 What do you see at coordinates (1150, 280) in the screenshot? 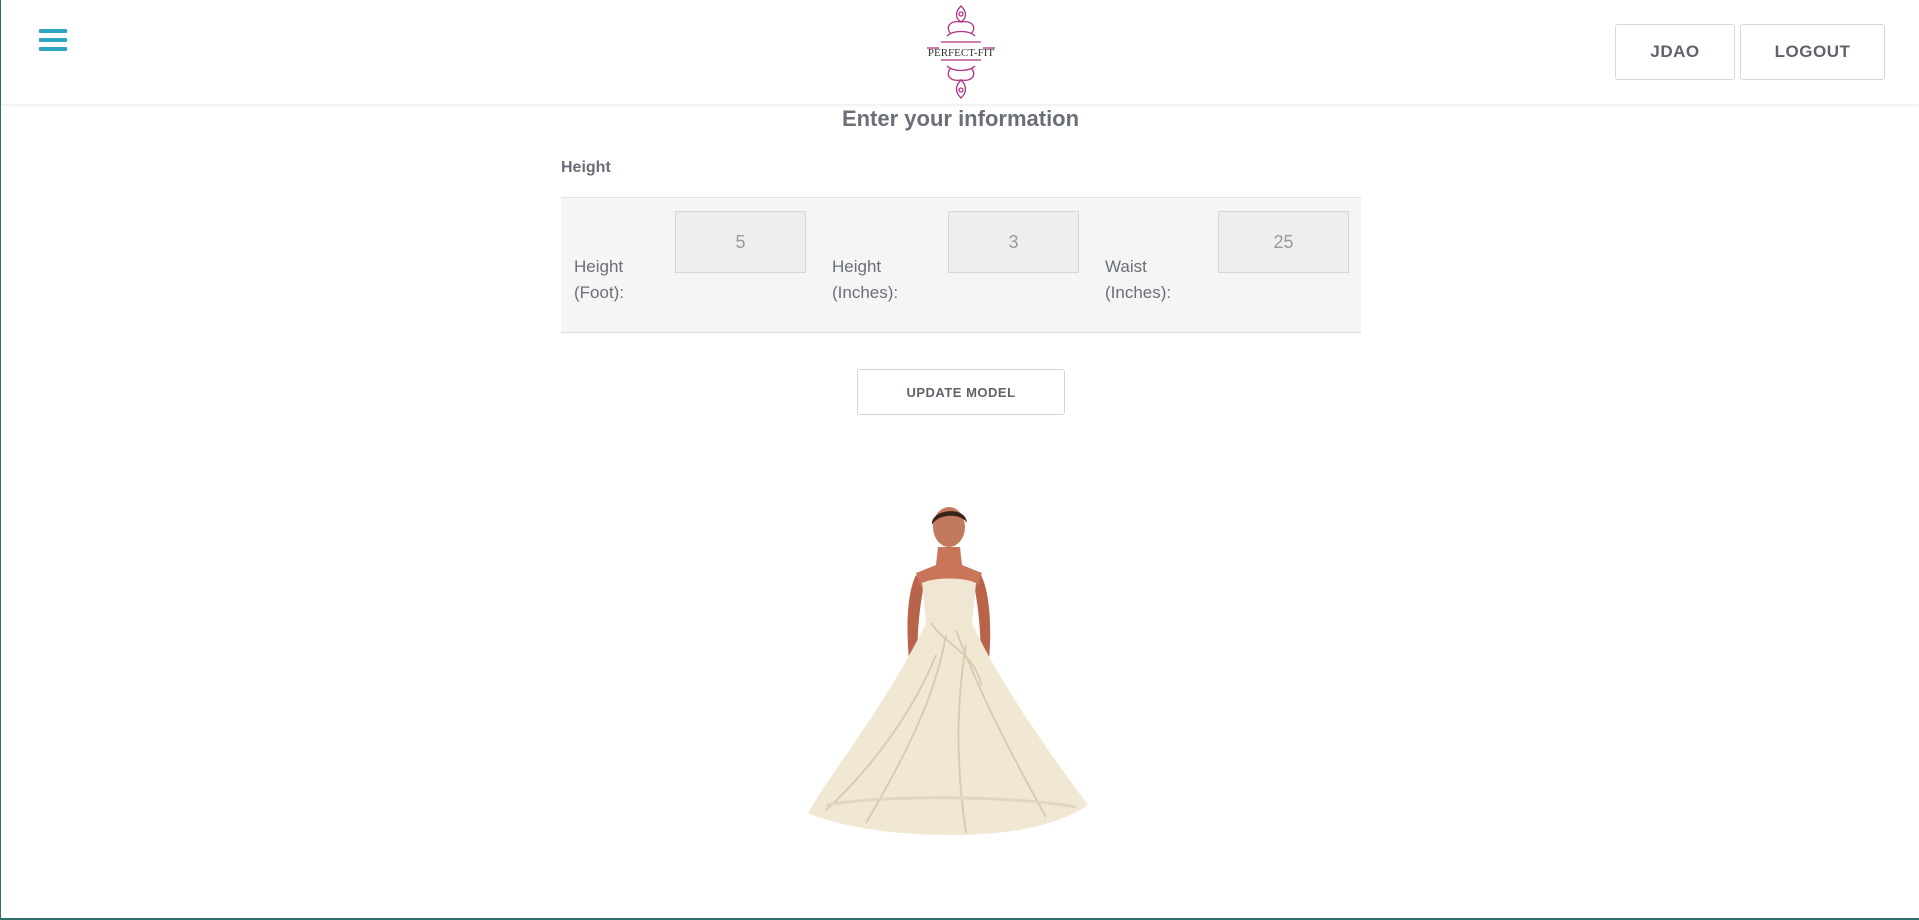
I see `waist-inches-label: Waist (Inches):` at bounding box center [1150, 280].